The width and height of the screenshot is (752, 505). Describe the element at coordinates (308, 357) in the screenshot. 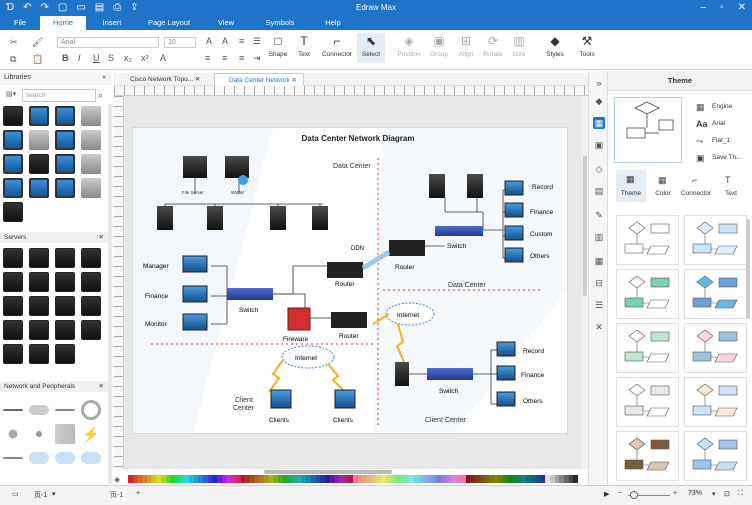

I see `internet-cloud-1: Internet` at that location.